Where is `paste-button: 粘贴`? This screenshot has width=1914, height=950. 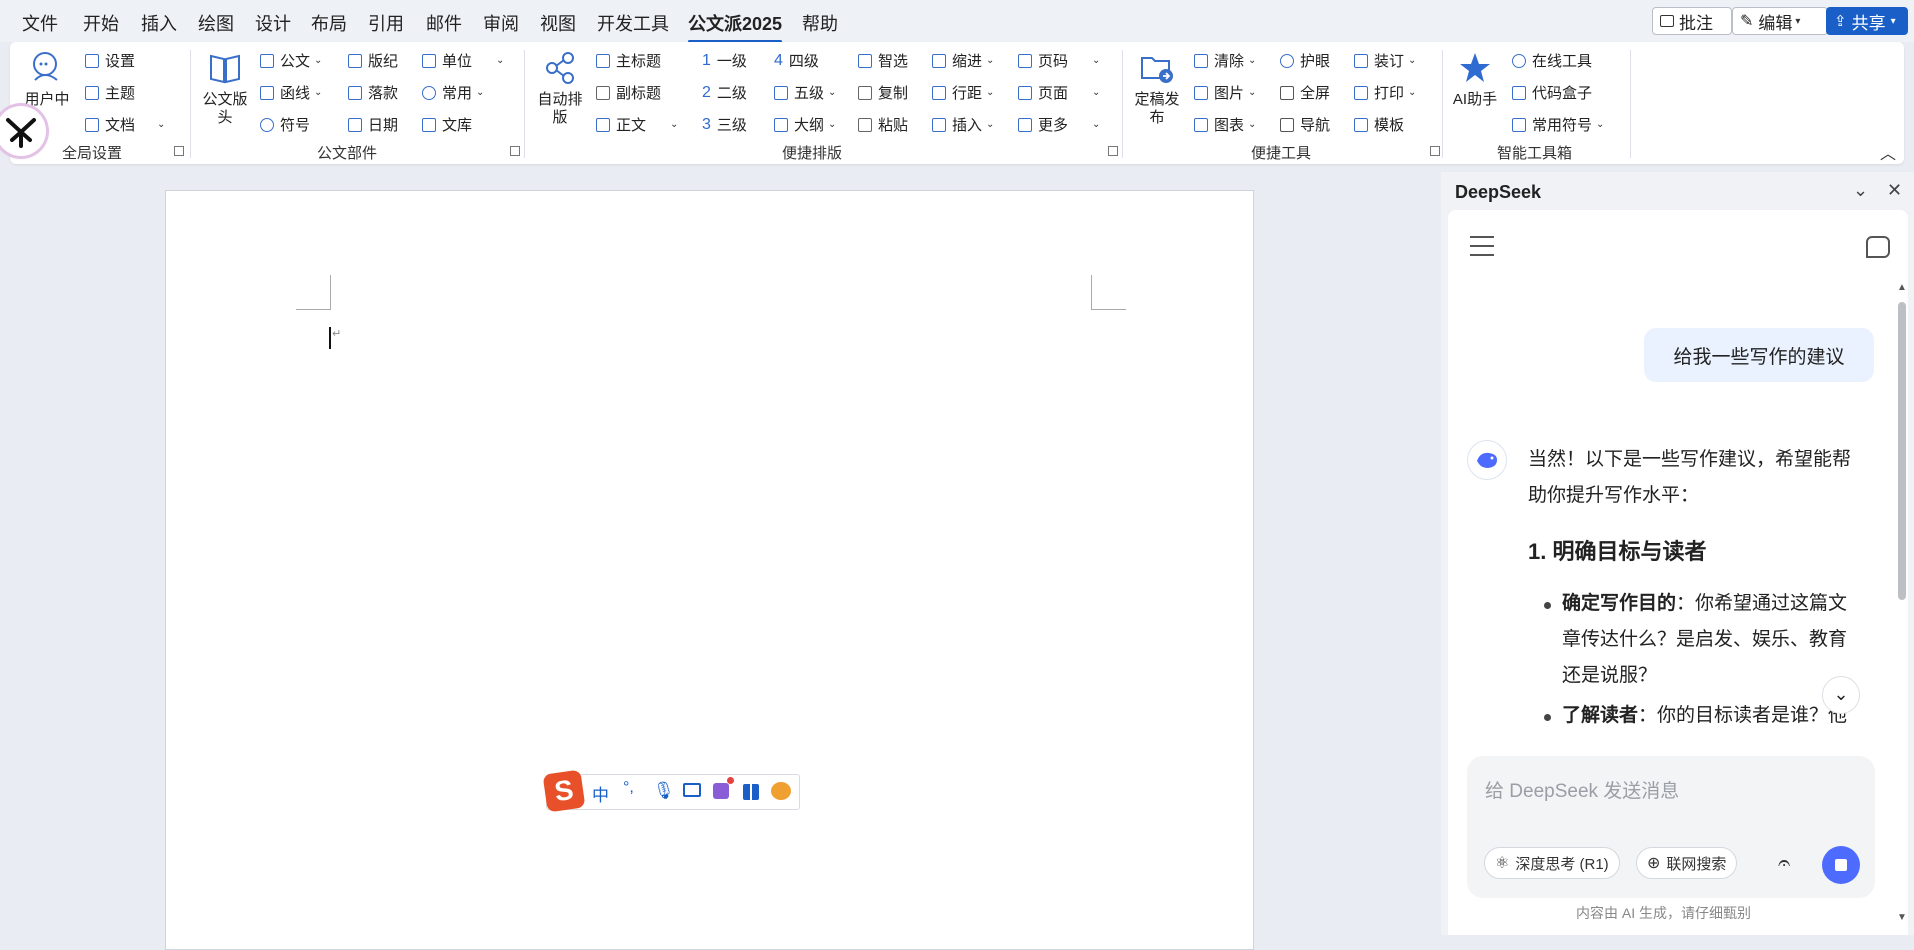
paste-button: 粘贴 is located at coordinates (883, 124).